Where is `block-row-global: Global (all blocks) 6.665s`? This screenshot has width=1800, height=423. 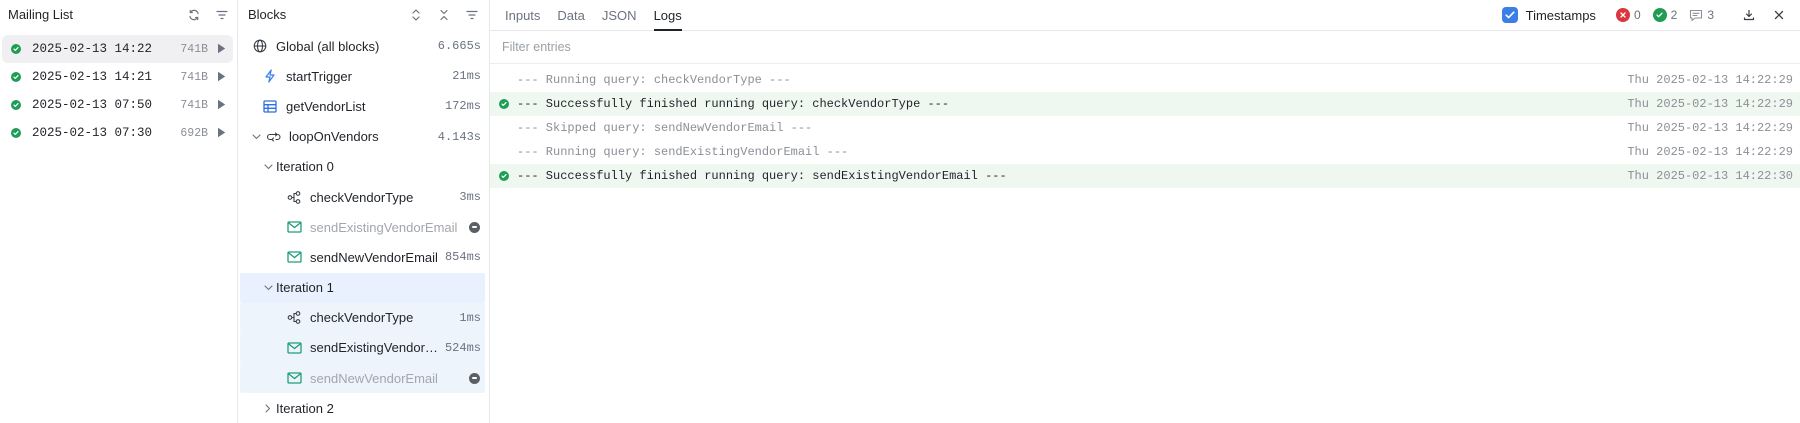 block-row-global: Global (all blocks) 6.665s is located at coordinates (362, 46).